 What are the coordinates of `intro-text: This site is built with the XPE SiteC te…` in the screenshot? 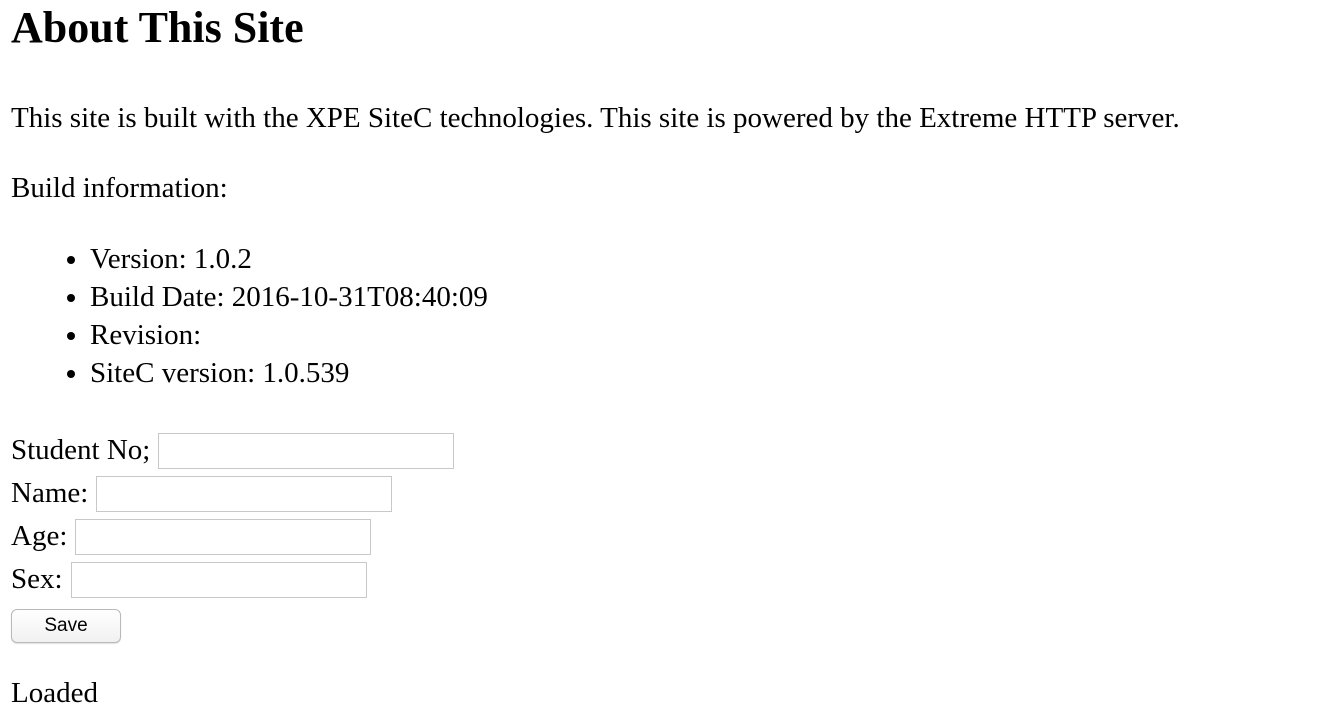 It's located at (595, 118).